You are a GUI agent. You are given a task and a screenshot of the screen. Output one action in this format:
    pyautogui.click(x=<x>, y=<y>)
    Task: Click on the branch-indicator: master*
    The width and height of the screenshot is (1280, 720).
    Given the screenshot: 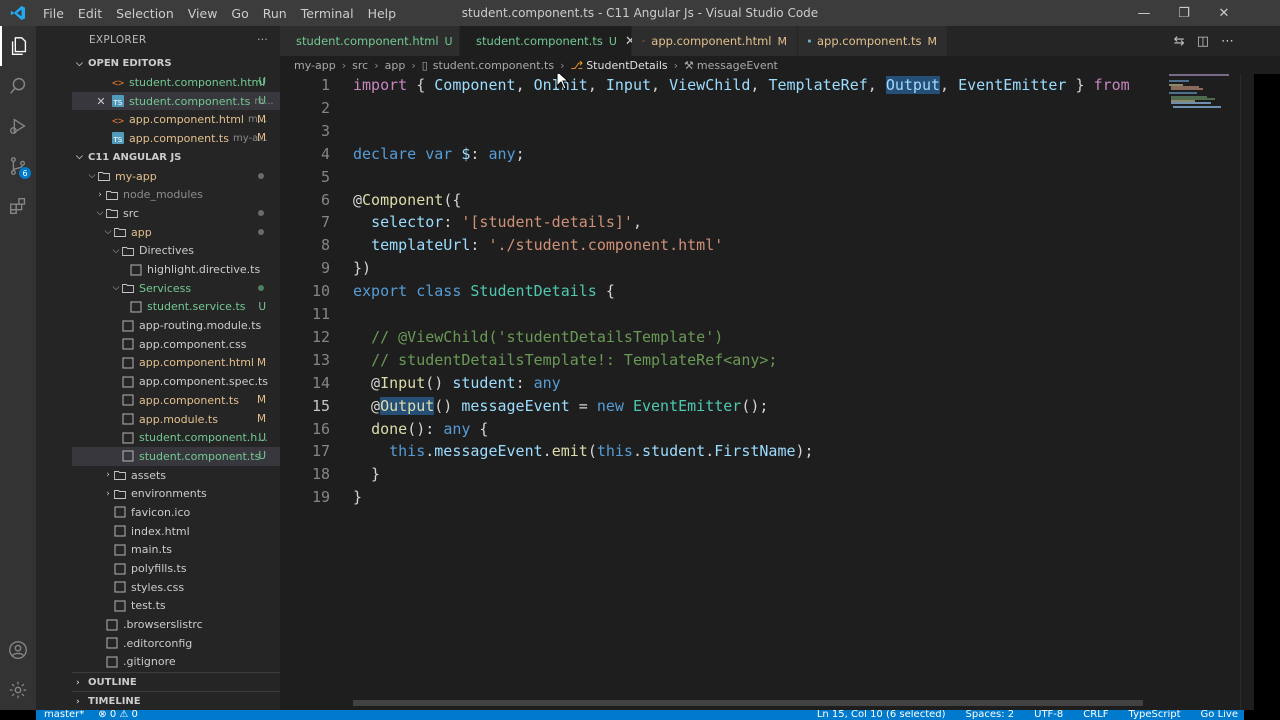 What is the action you would take?
    pyautogui.click(x=64, y=715)
    